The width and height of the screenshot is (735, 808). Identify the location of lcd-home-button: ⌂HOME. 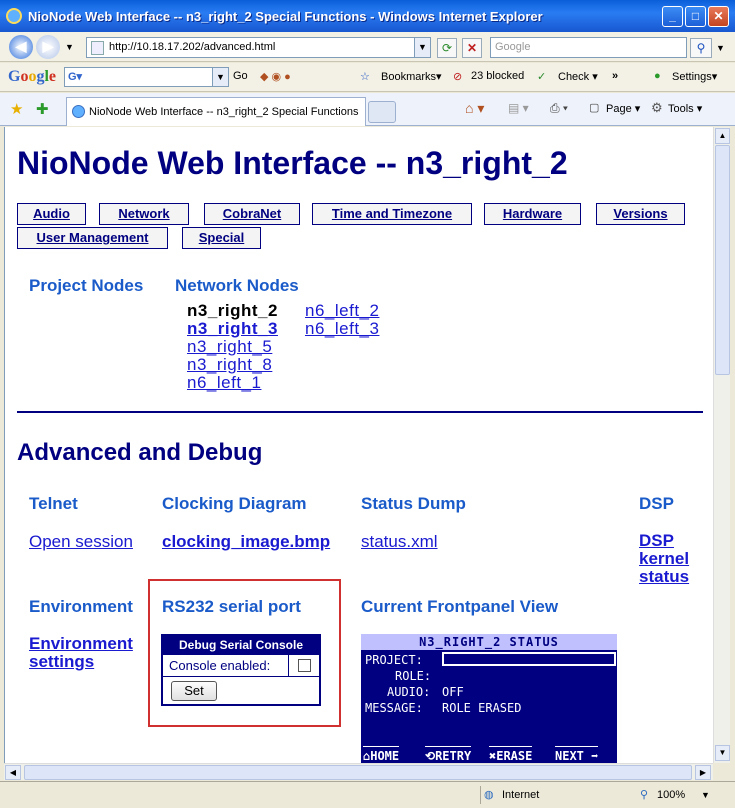
(381, 754).